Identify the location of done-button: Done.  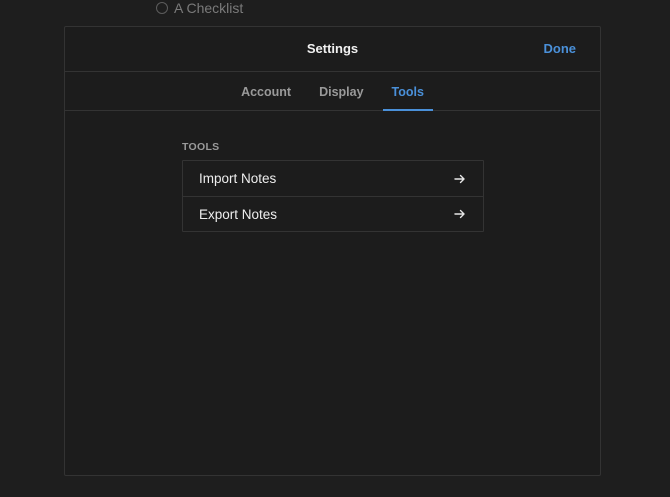
(560, 49).